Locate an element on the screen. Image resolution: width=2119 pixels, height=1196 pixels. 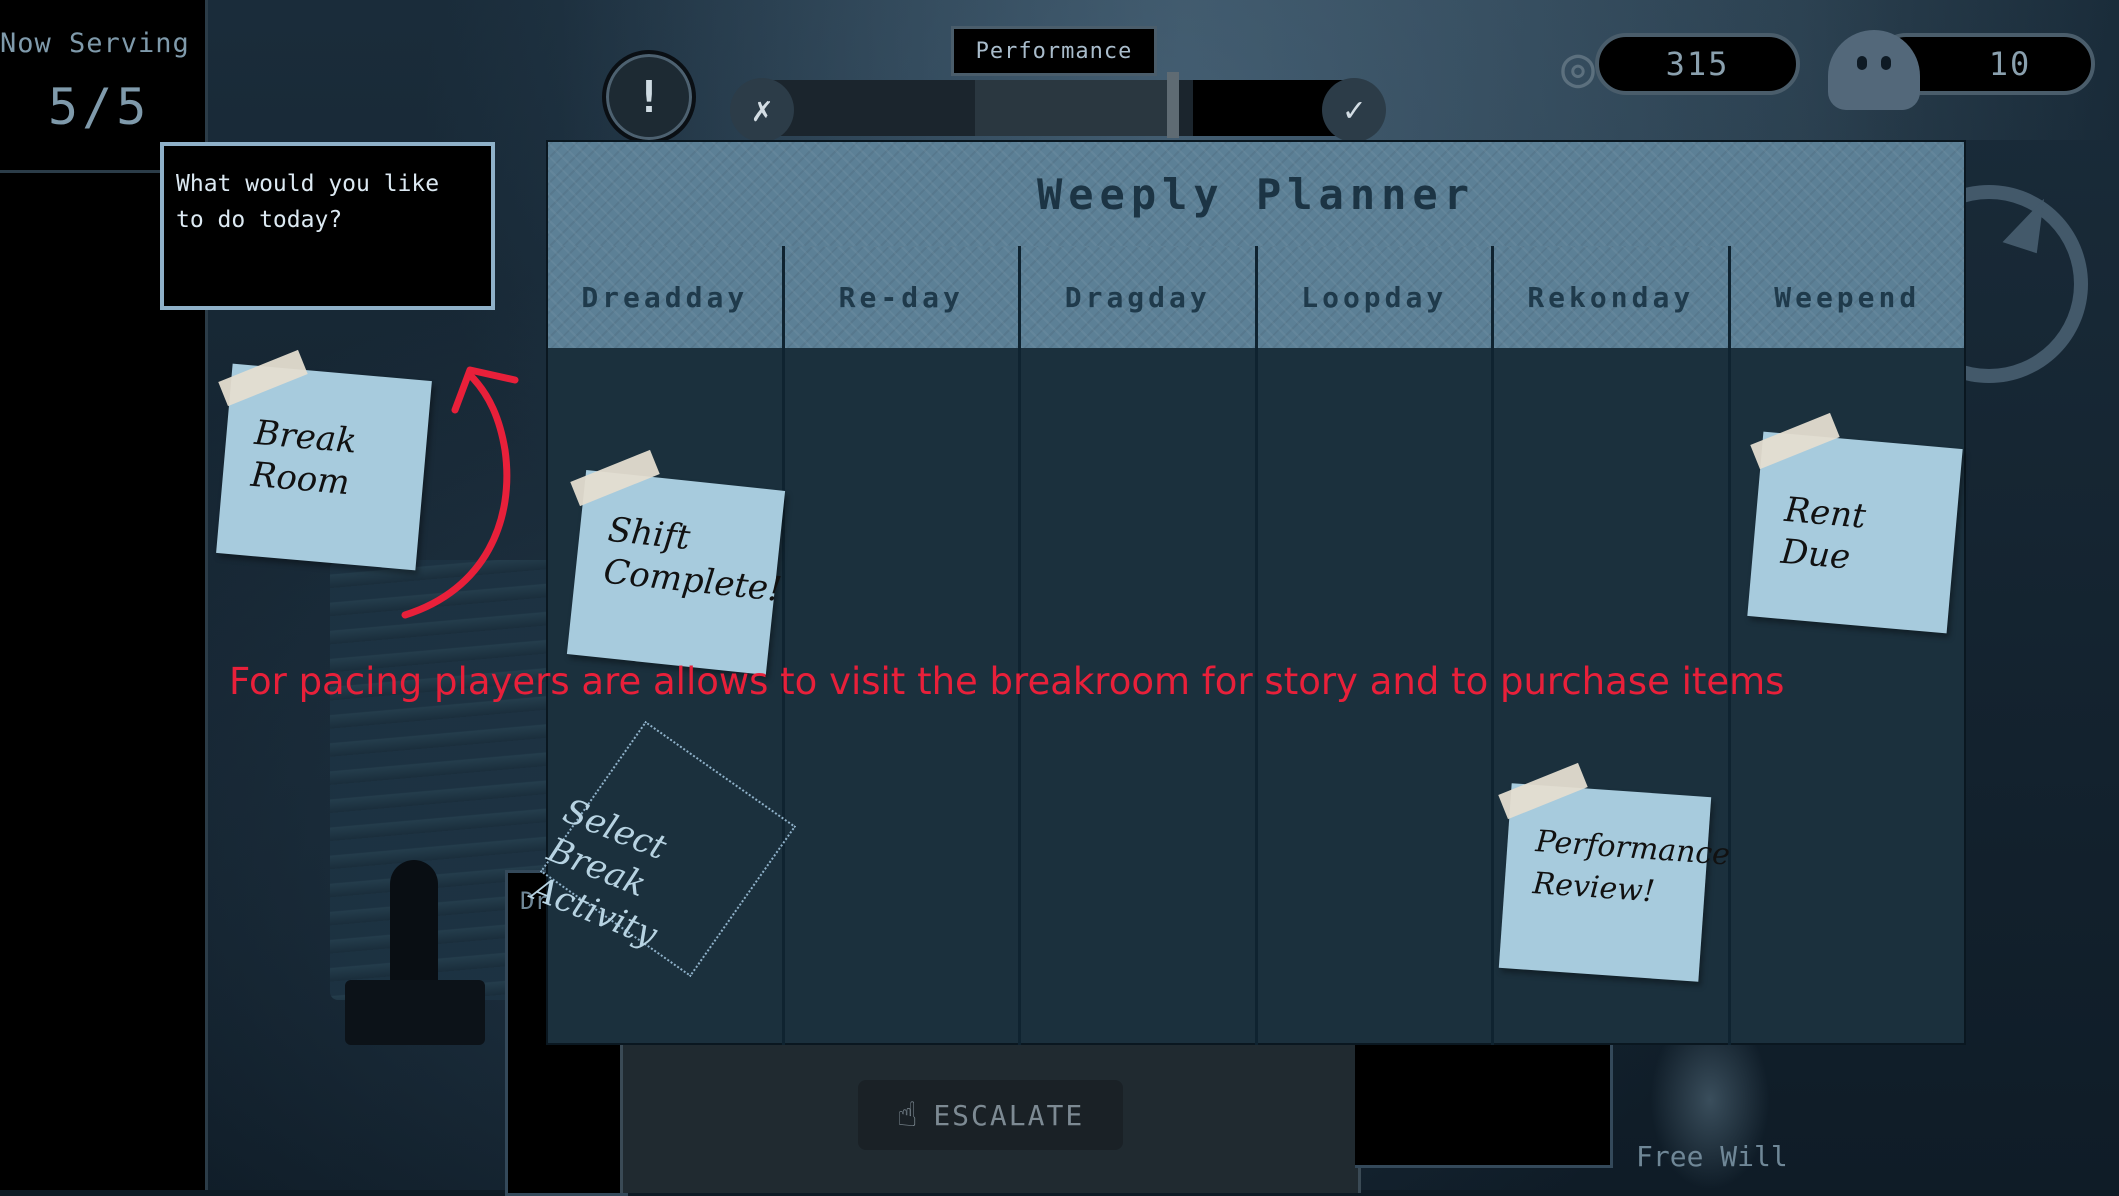
now-serving-label: Now Serving is located at coordinates (95, 43).